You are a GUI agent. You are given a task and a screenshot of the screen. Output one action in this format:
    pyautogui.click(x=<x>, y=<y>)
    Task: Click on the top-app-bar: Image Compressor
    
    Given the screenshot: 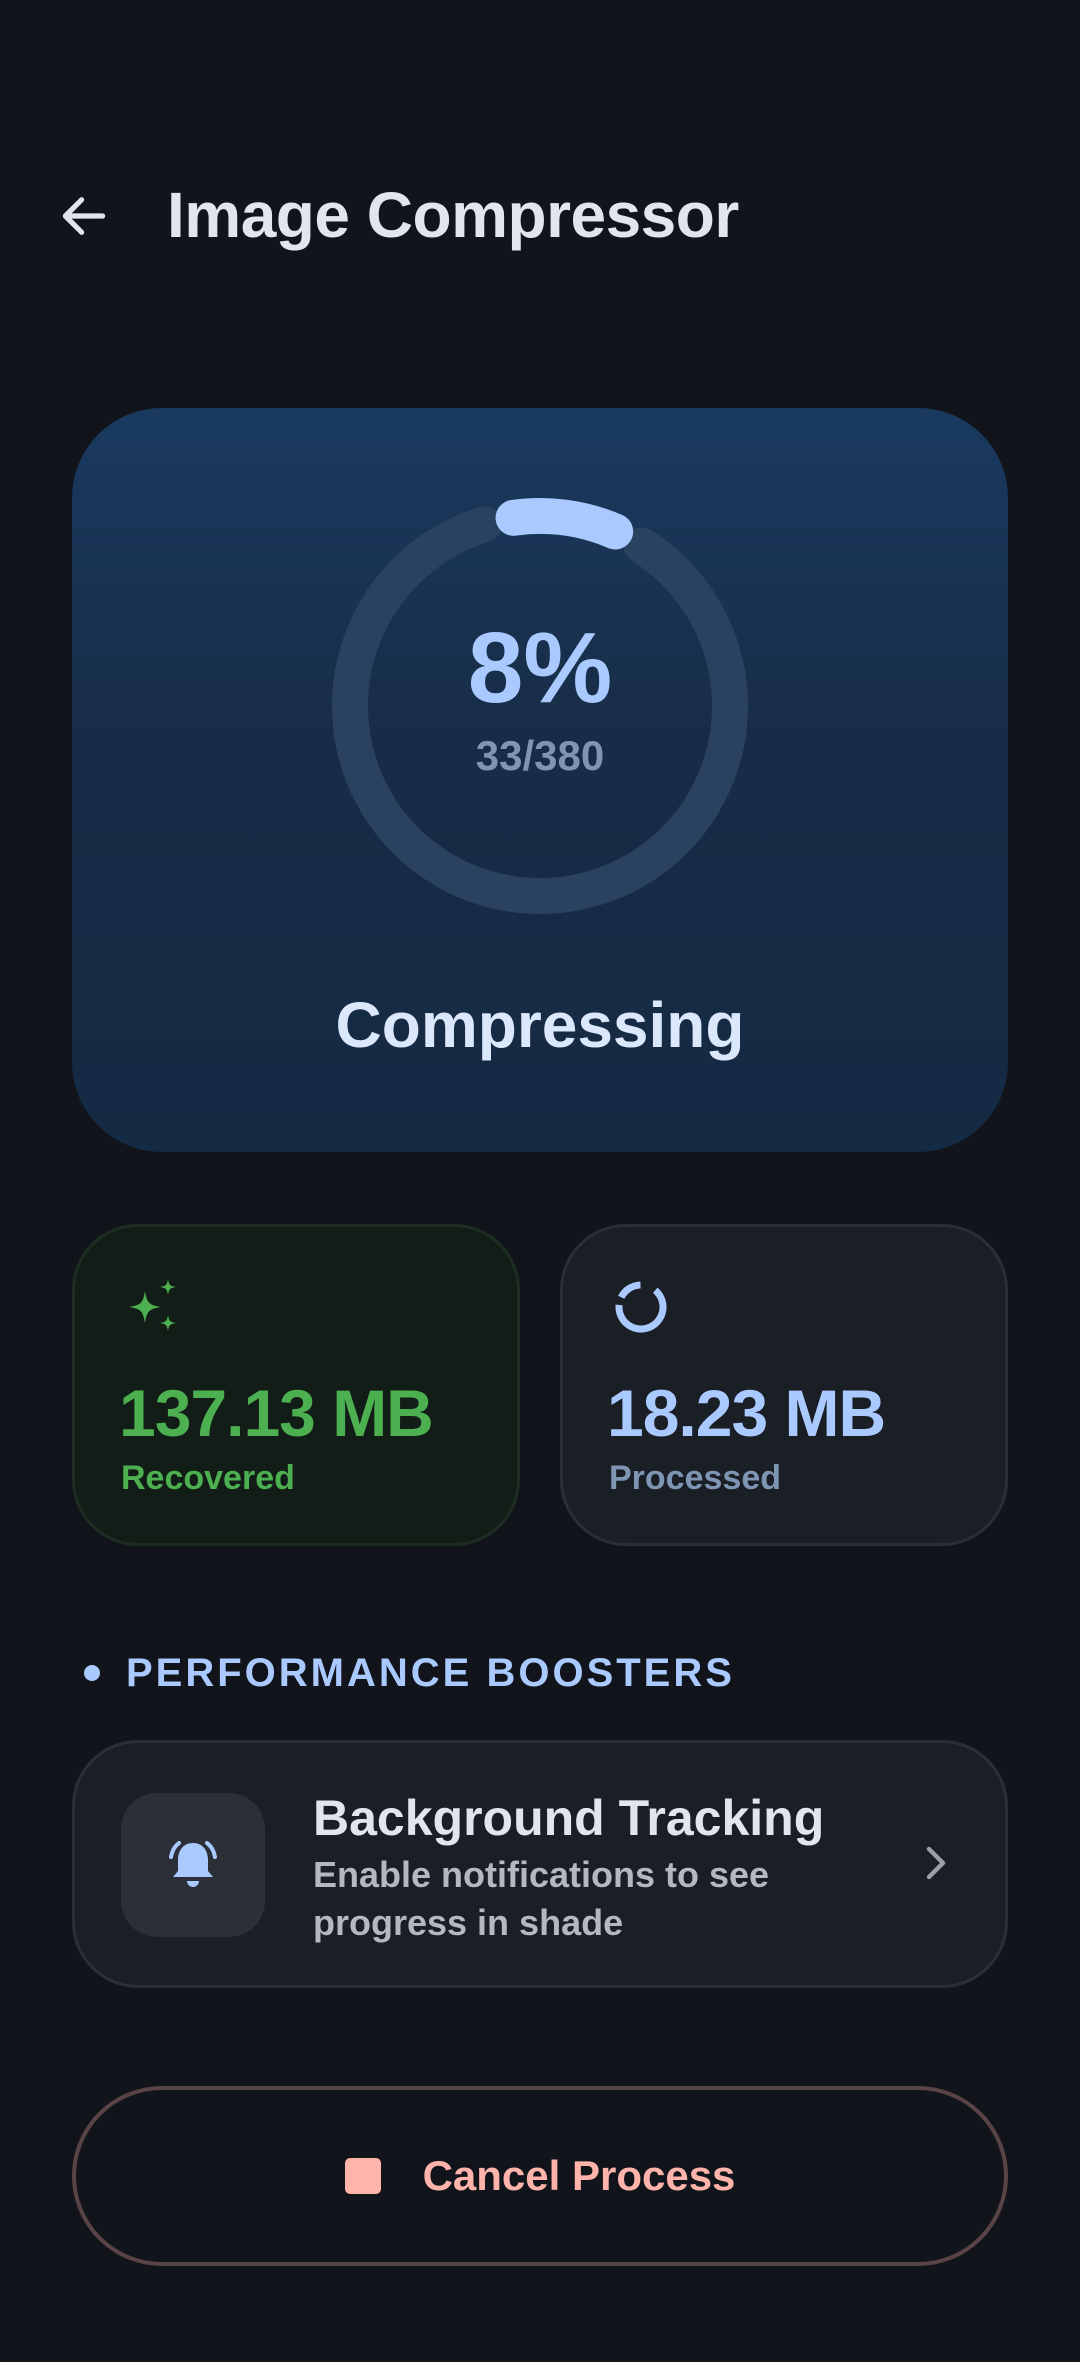 What is the action you would take?
    pyautogui.click(x=540, y=215)
    